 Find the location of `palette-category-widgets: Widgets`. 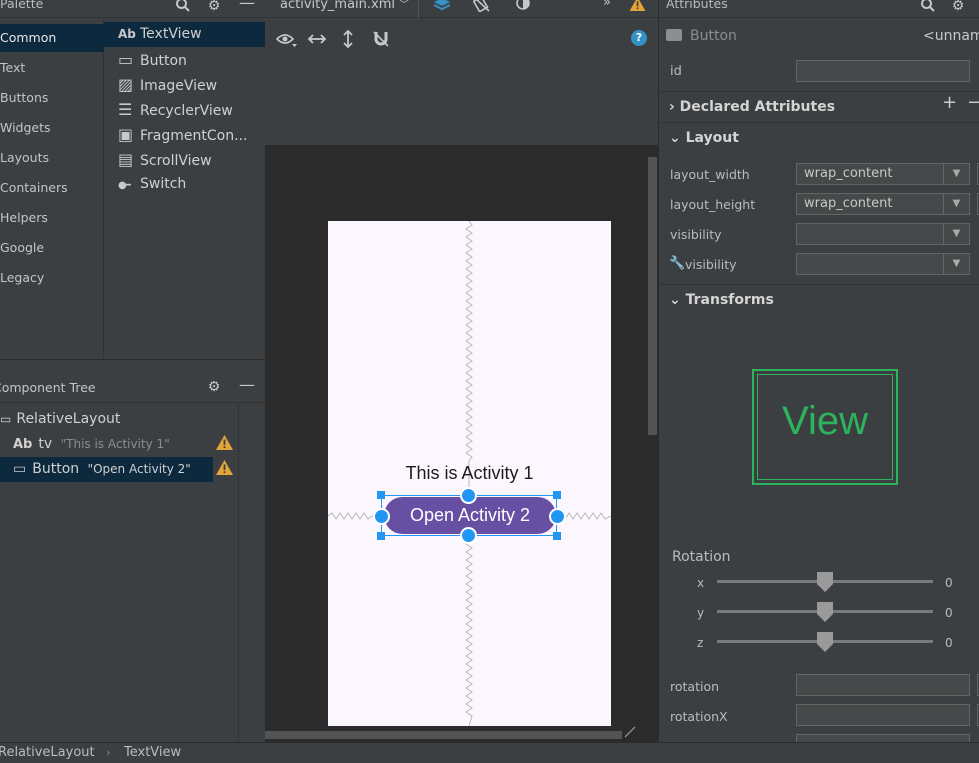

palette-category-widgets: Widgets is located at coordinates (52, 128).